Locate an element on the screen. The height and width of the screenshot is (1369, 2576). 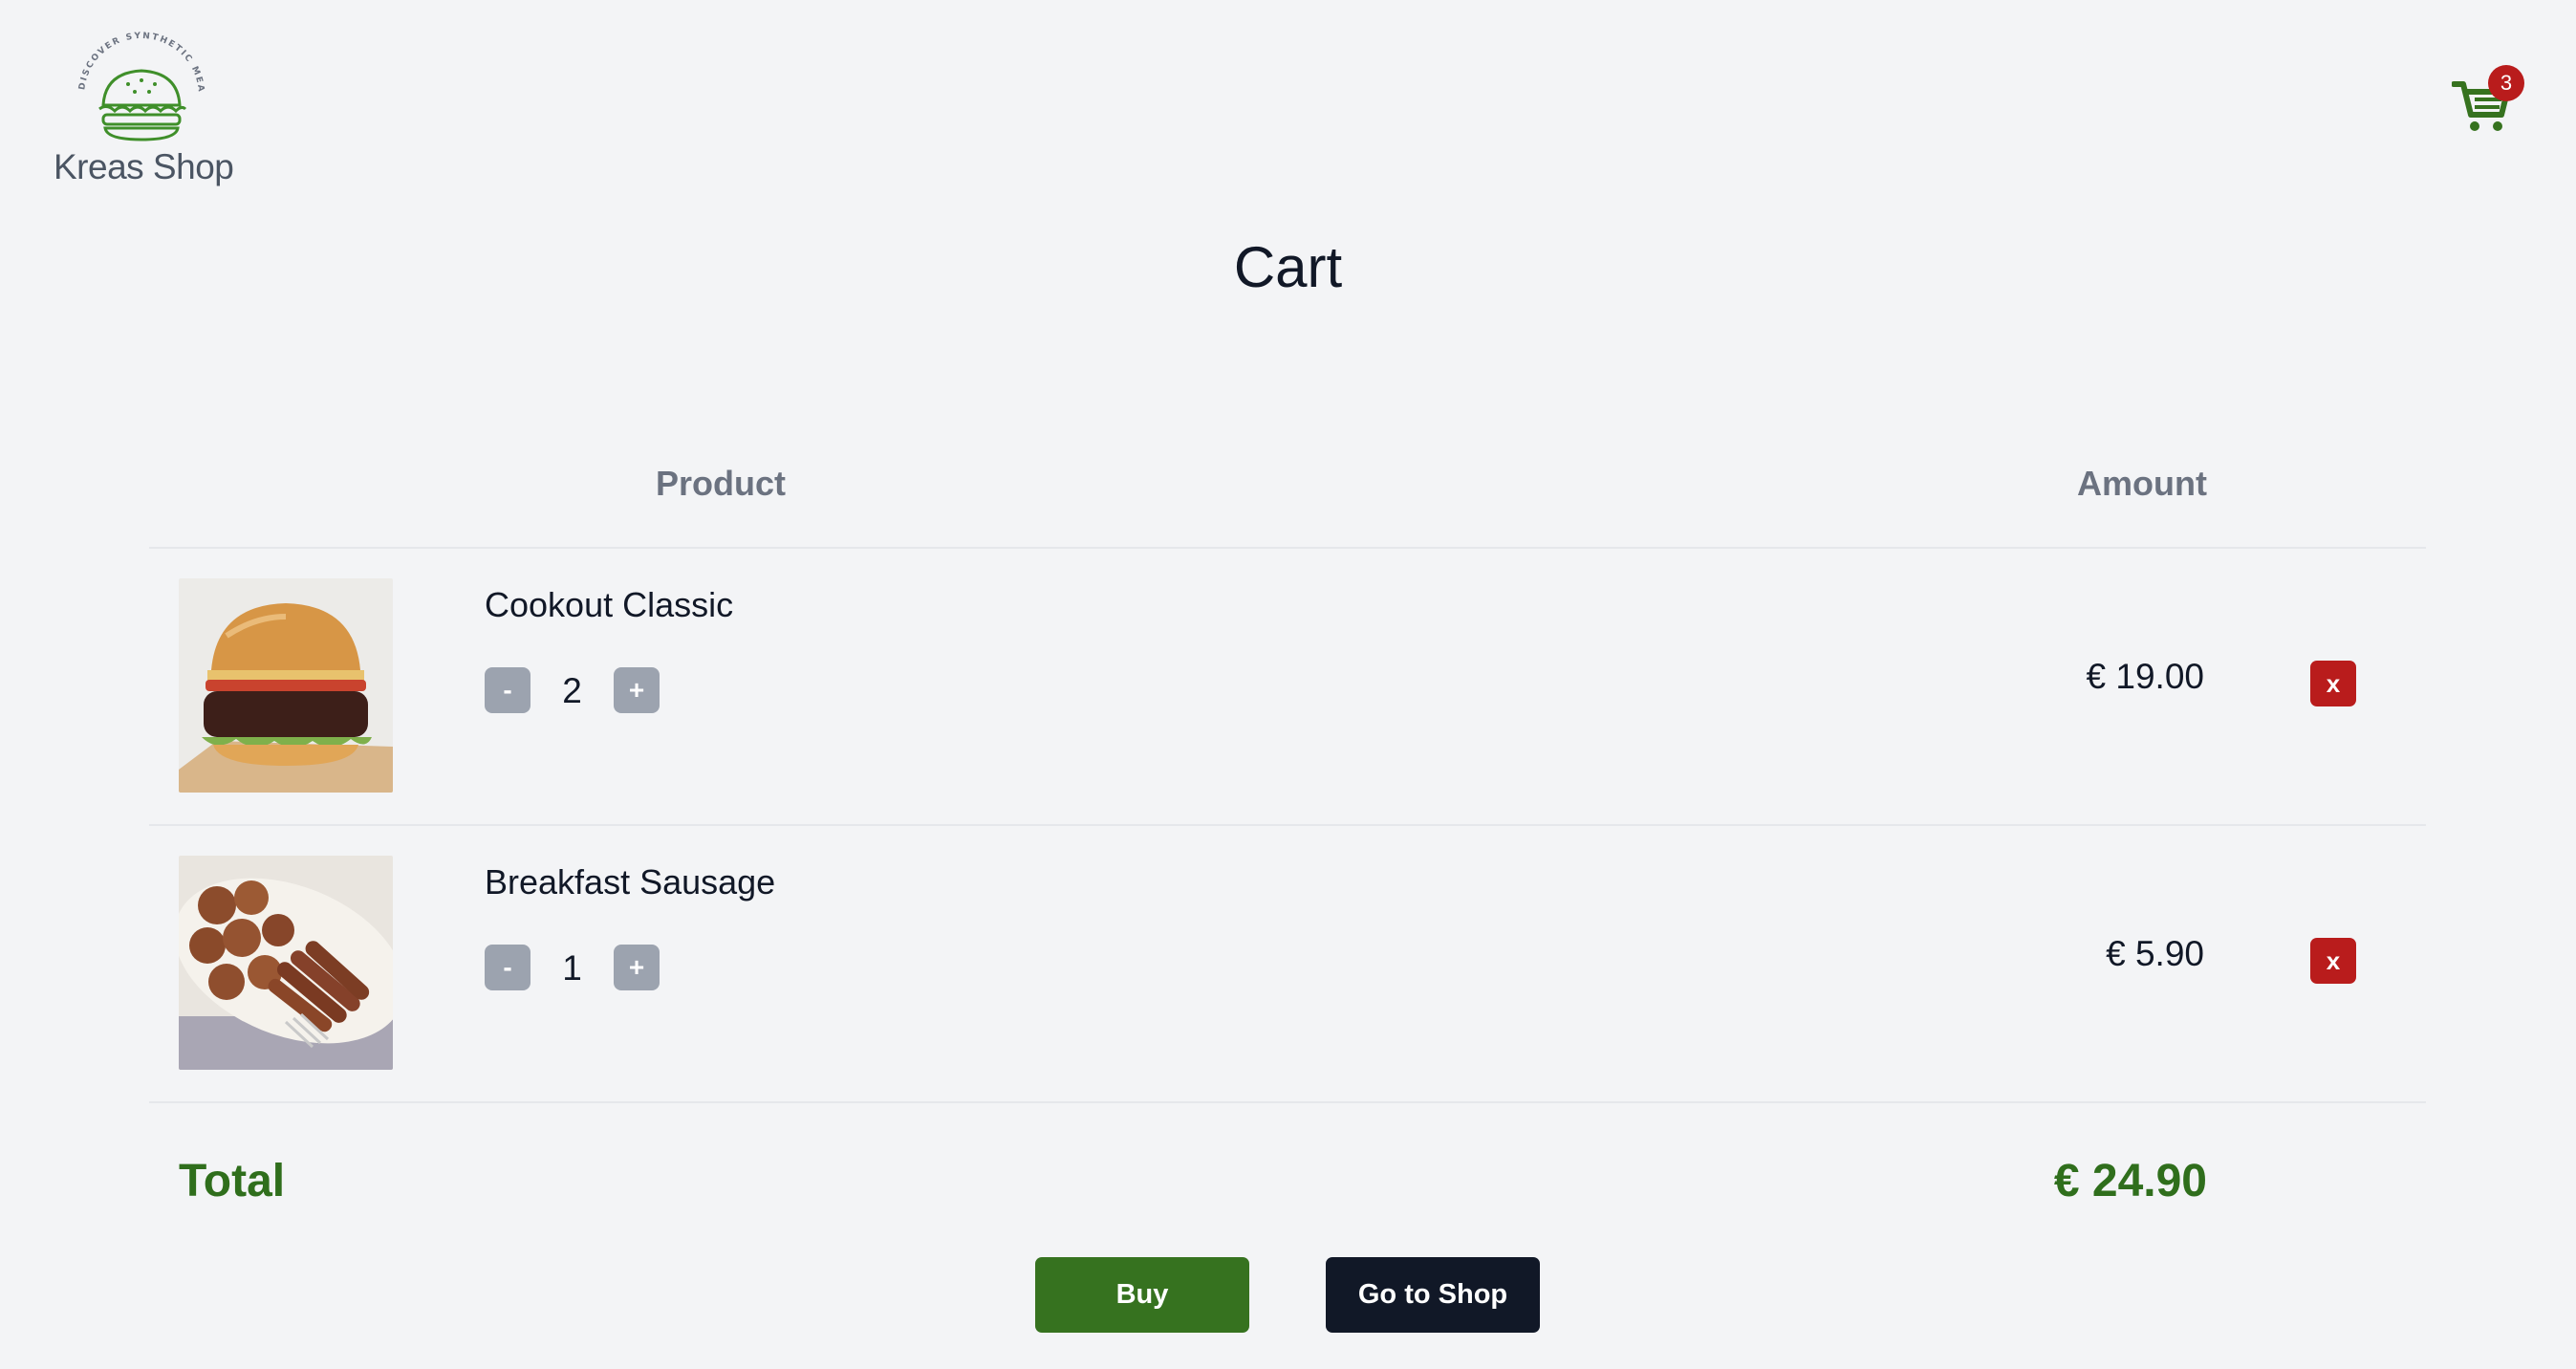
quantity-value: 1 is located at coordinates (572, 968).